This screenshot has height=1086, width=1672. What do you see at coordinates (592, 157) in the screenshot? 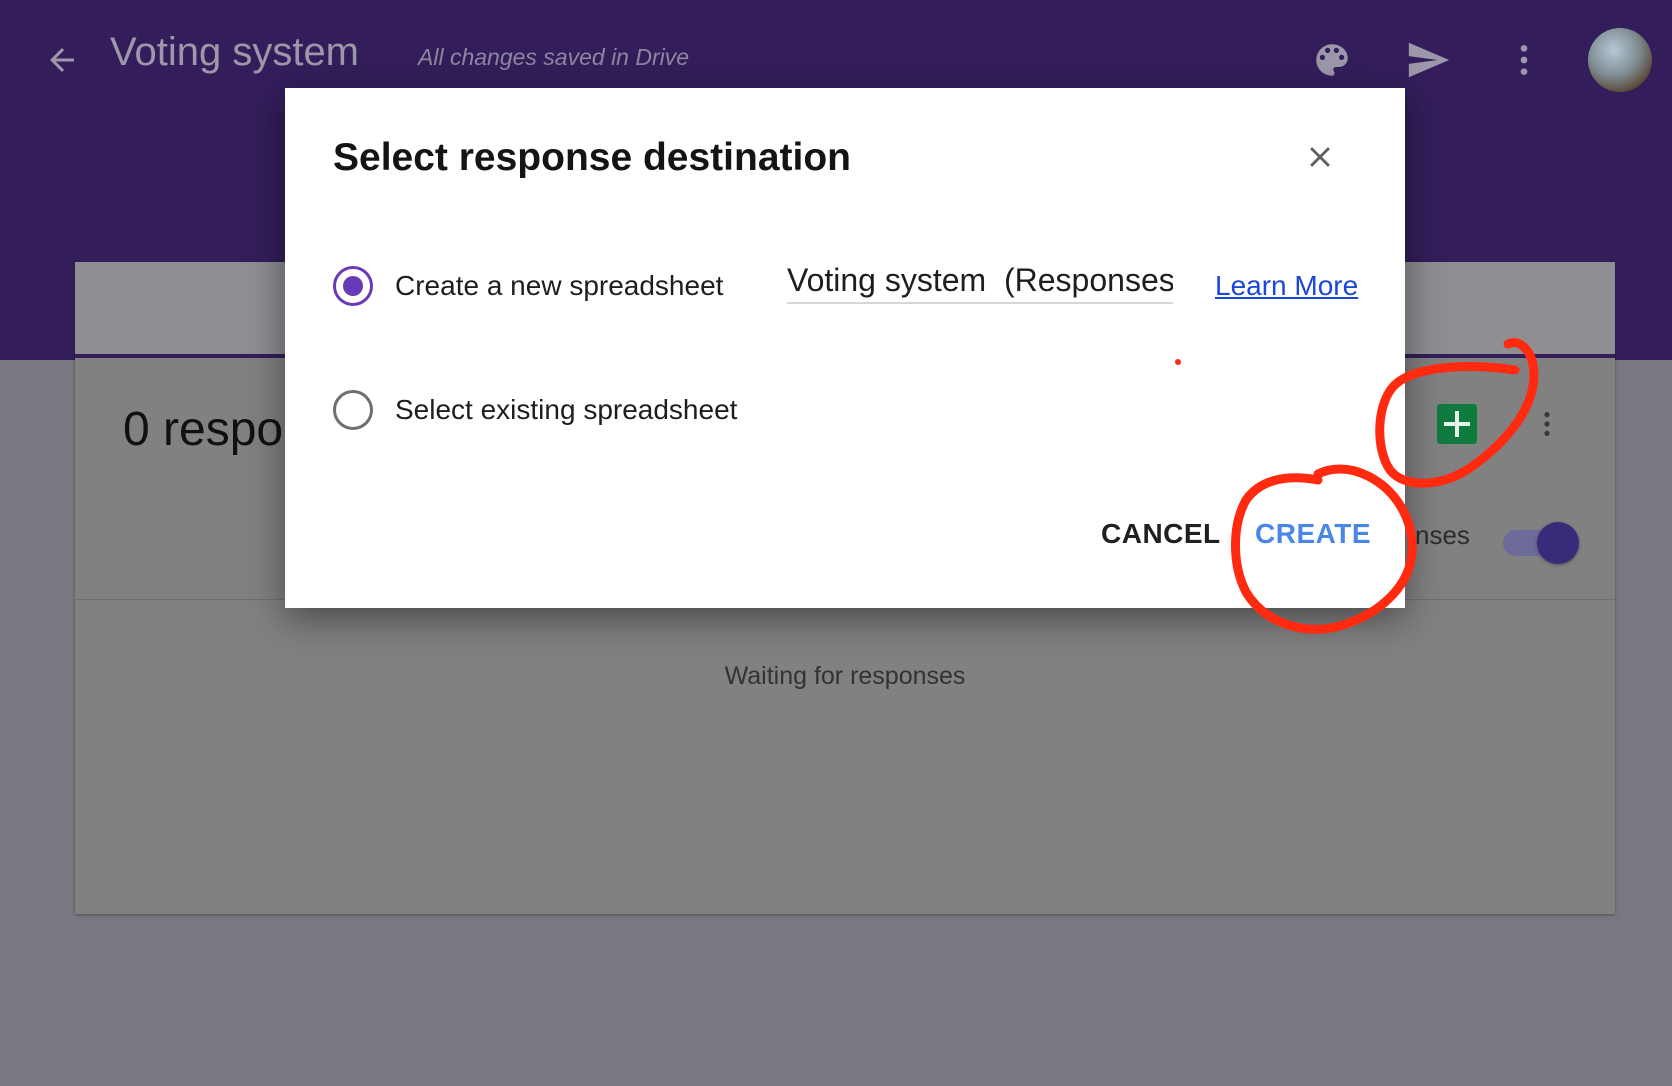
I see `dialog-title: Select response destination` at bounding box center [592, 157].